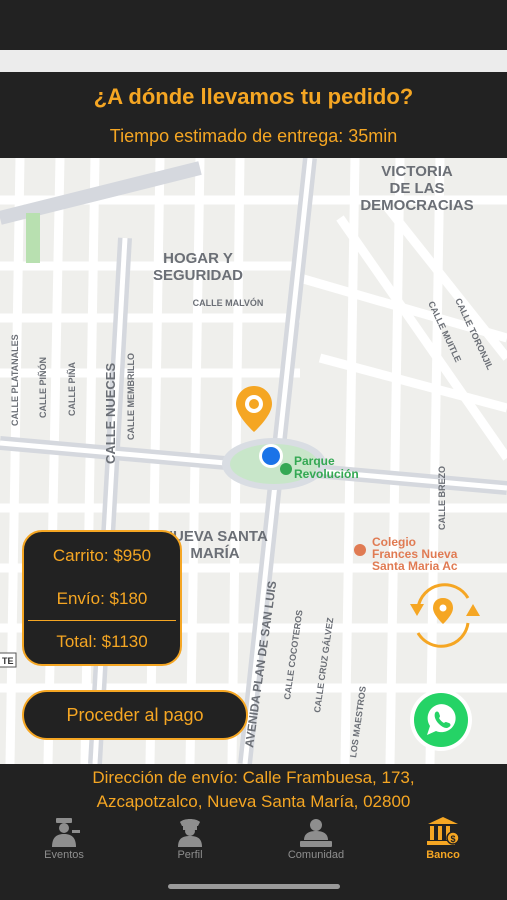 This screenshot has width=507, height=900. What do you see at coordinates (326, 474) in the screenshot?
I see `map-label-parque-2: Revolución` at bounding box center [326, 474].